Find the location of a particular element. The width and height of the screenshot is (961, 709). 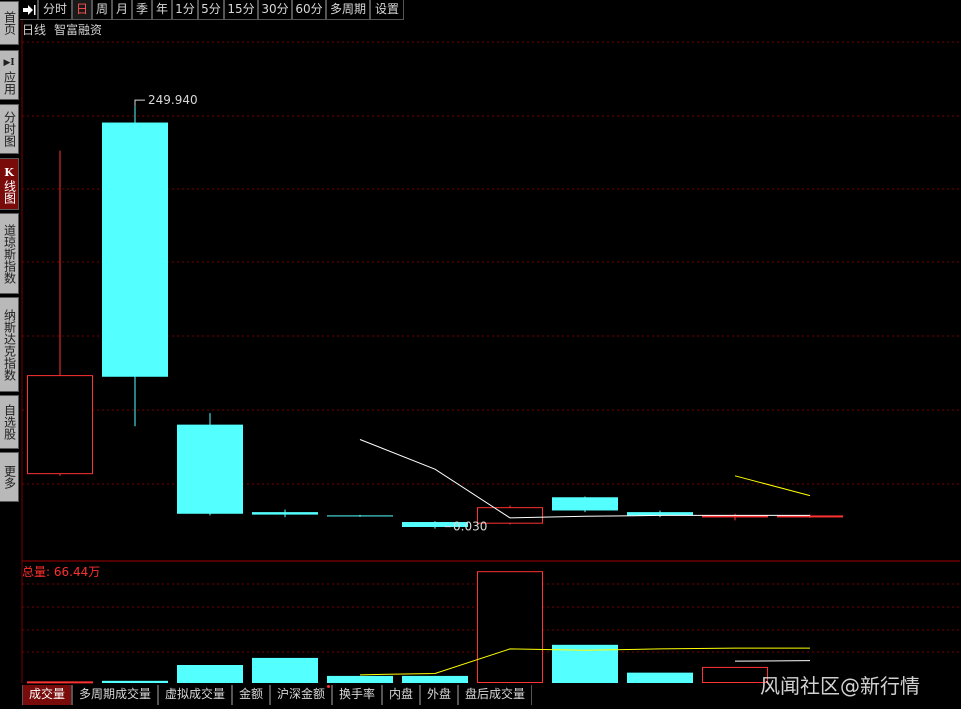

indicator-tab-multi-volume: 多周期成交量 is located at coordinates (115, 695).